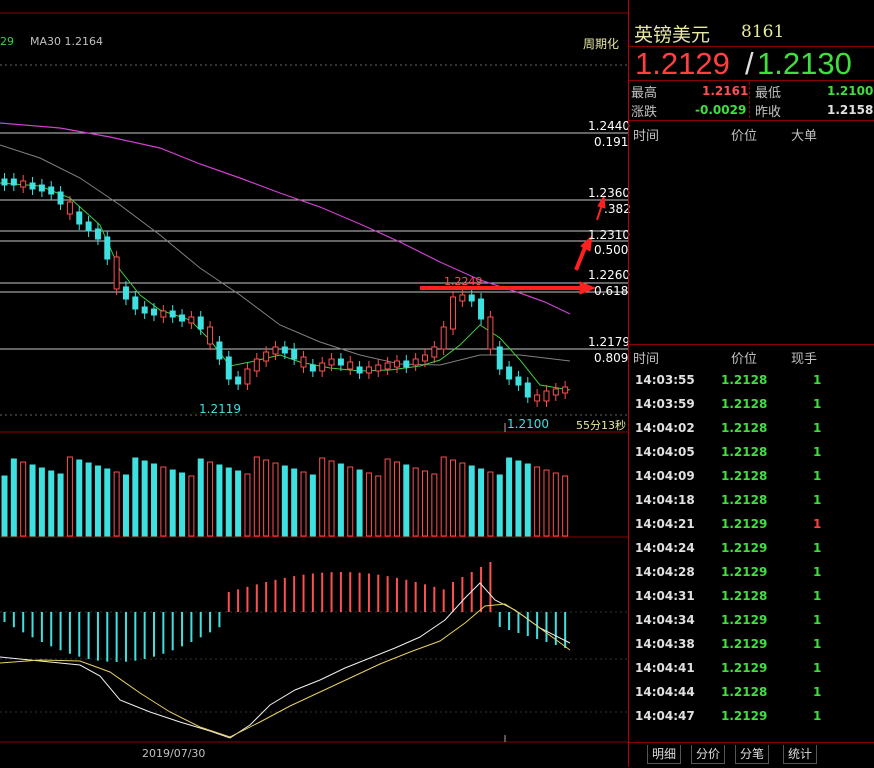  What do you see at coordinates (749, 429) in the screenshot?
I see `tick-row: 14:04:02 1.2128 1` at bounding box center [749, 429].